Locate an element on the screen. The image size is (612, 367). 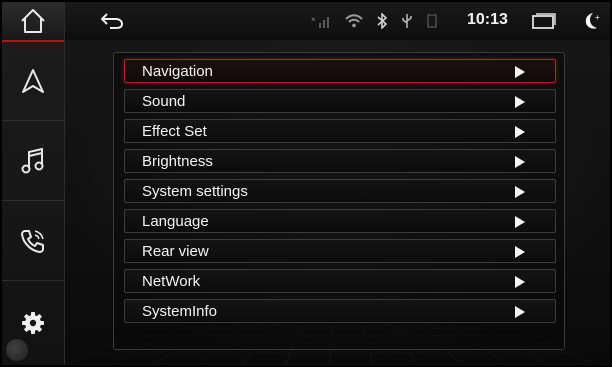
menu-item-label: SystemInfo is located at coordinates (180, 311).